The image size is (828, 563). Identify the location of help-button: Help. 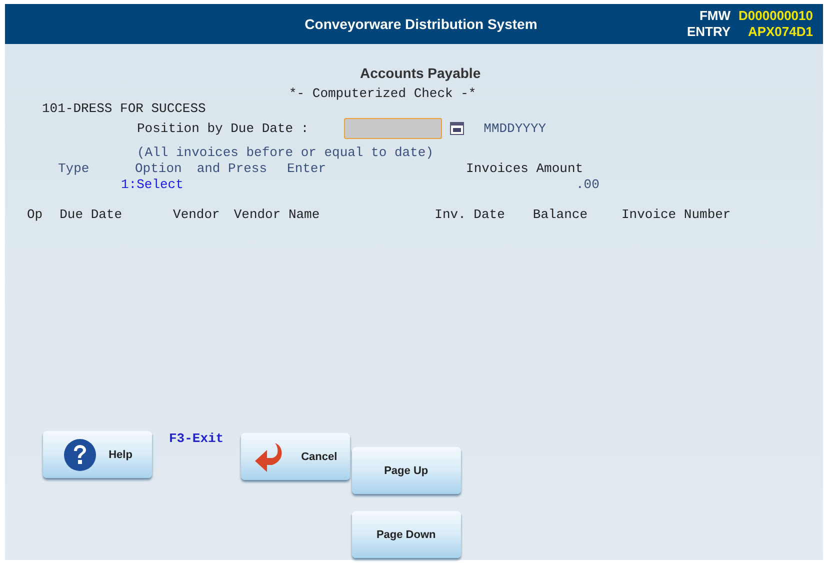
(97, 454).